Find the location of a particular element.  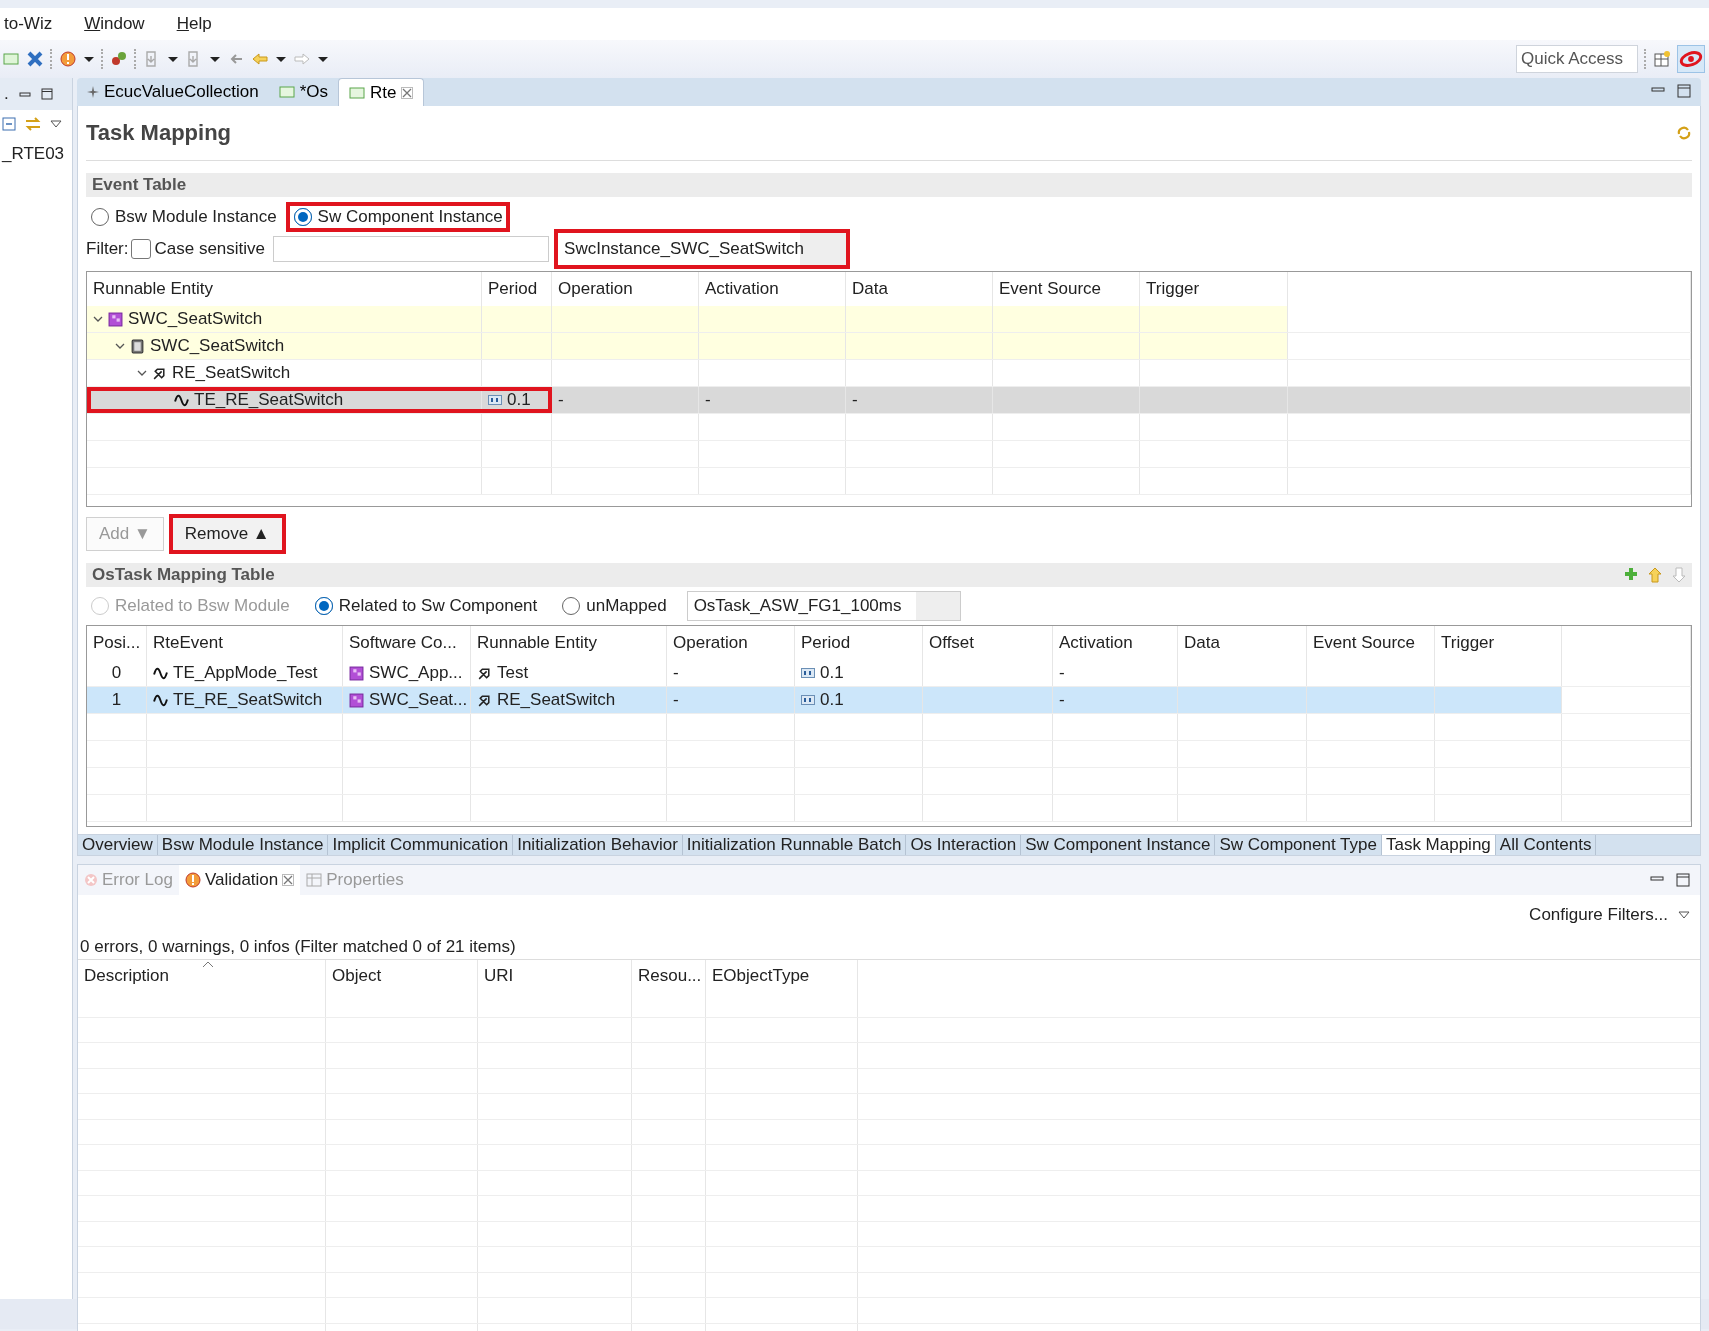

view-title: . is located at coordinates (6, 94).